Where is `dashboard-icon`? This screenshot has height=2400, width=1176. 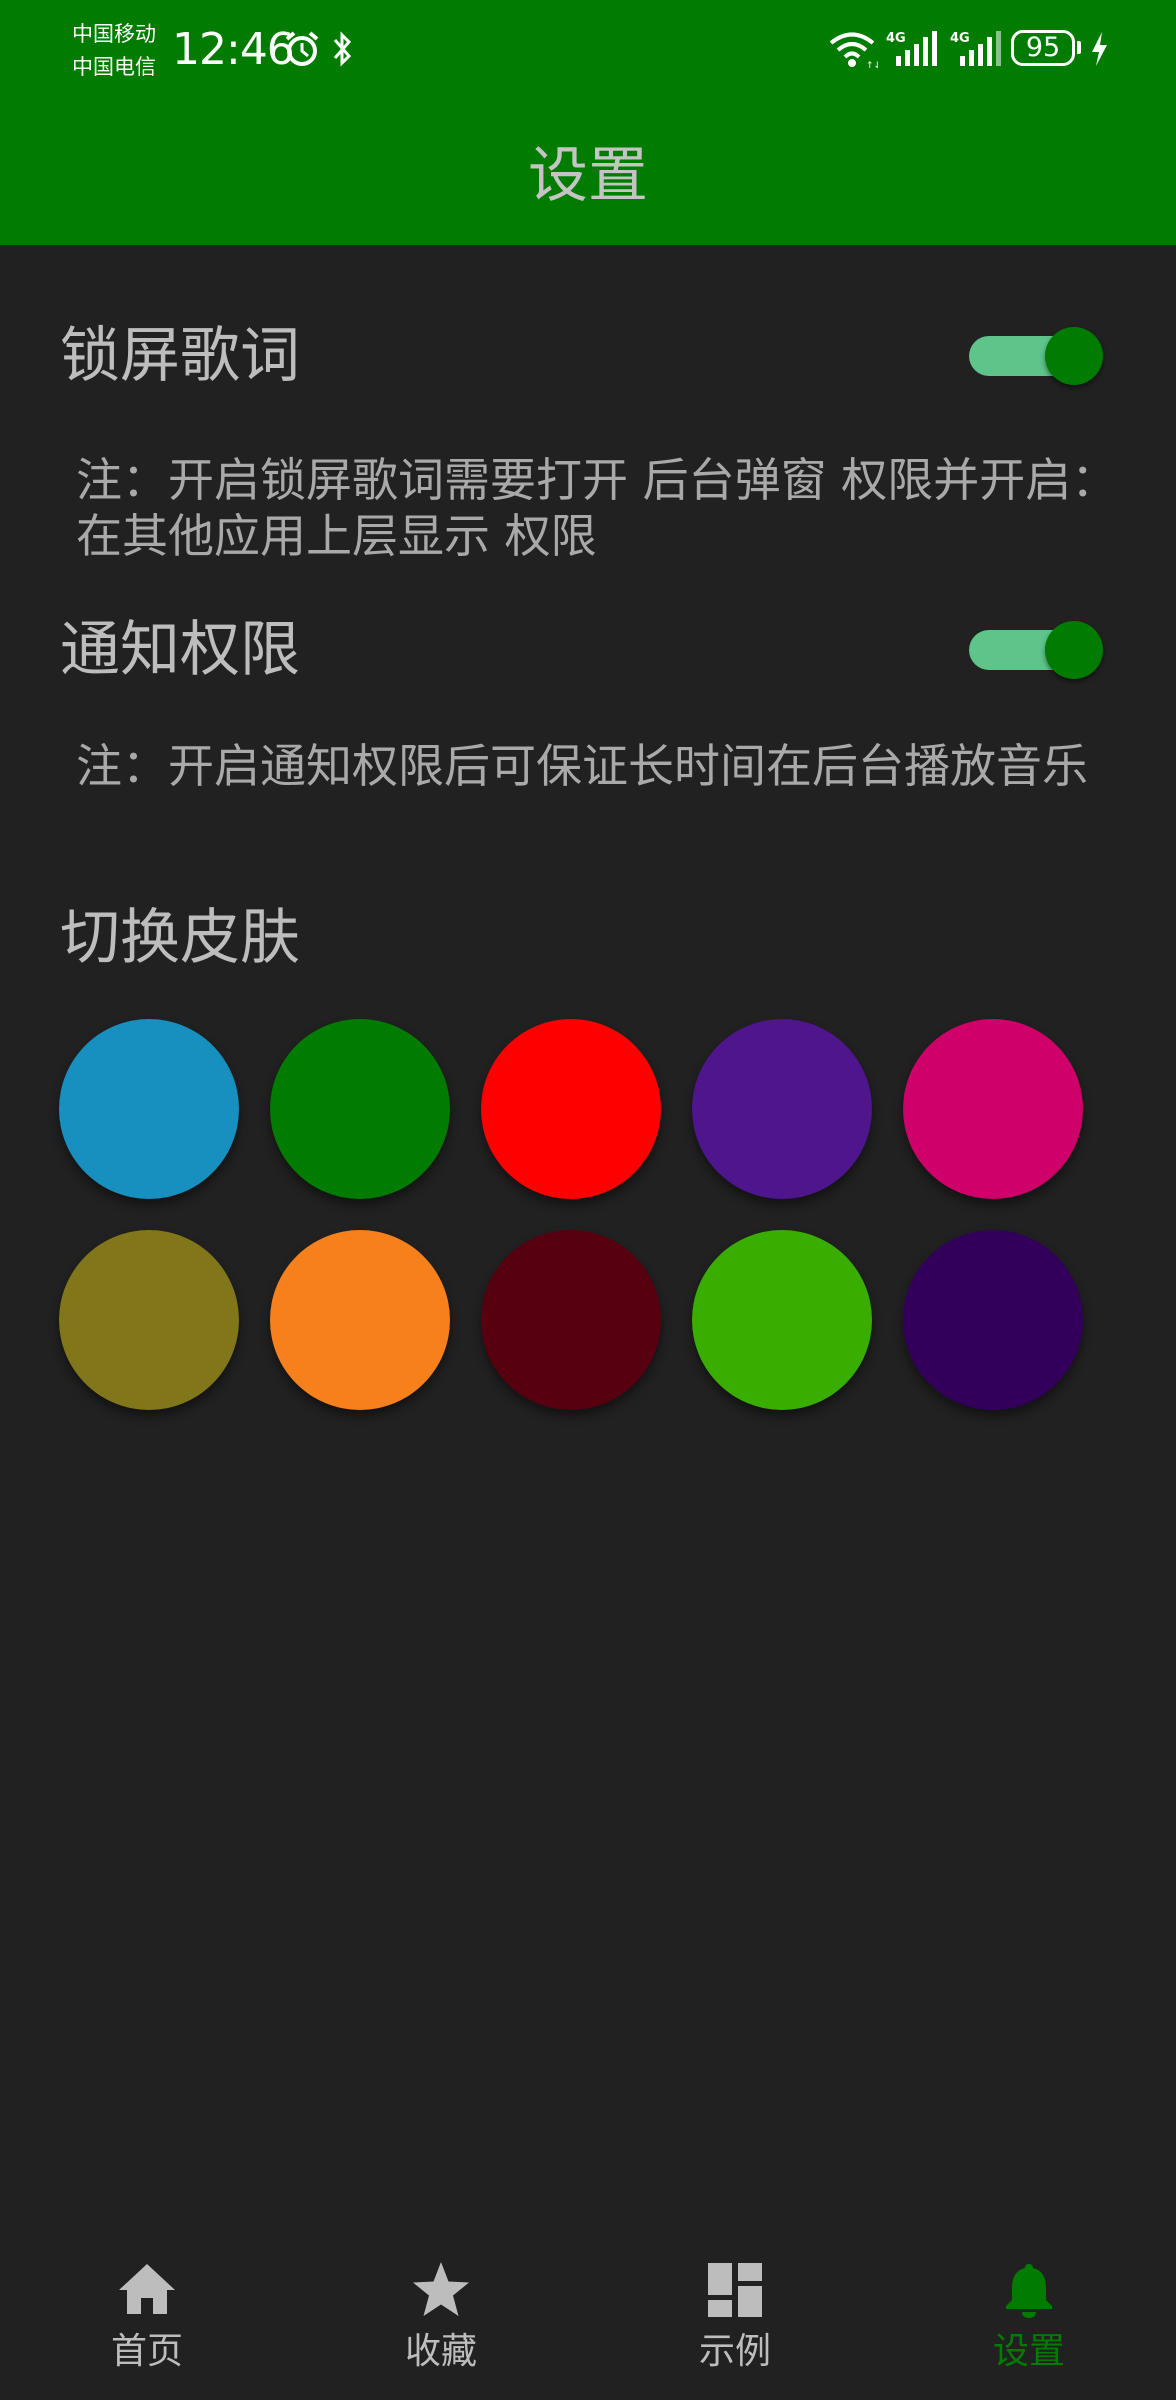
dashboard-icon is located at coordinates (735, 2290).